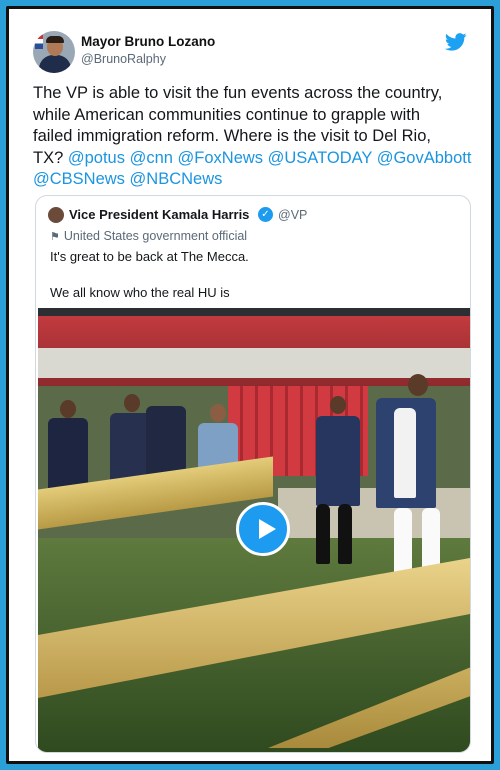 This screenshot has width=500, height=770. Describe the element at coordinates (50, 157) in the screenshot. I see `tweet-text-fragment: TX?` at that location.